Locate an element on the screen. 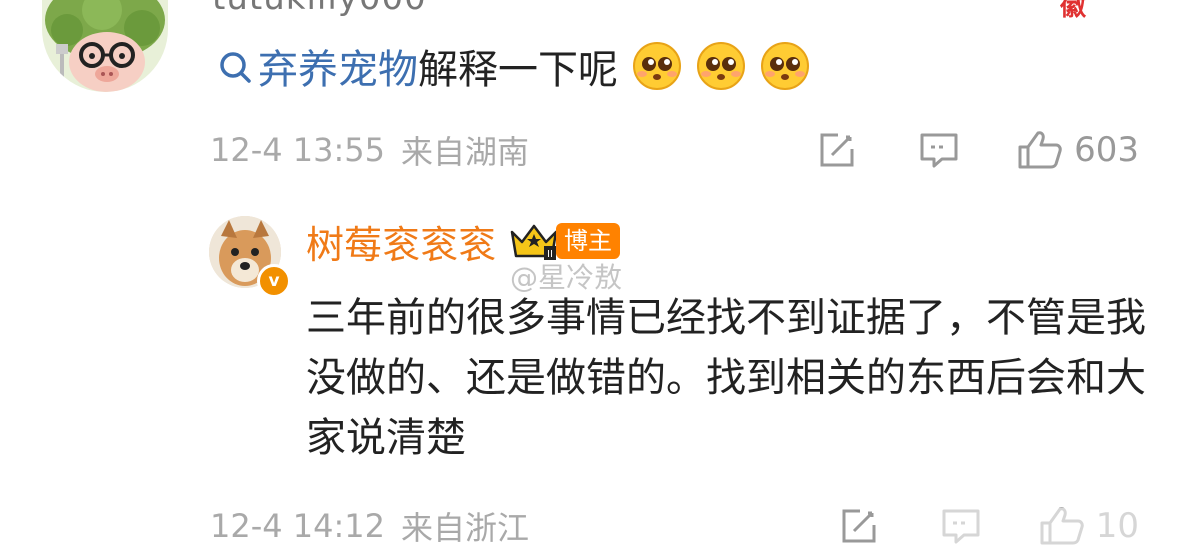  comment-time: 12-4 13:55 is located at coordinates (298, 150).